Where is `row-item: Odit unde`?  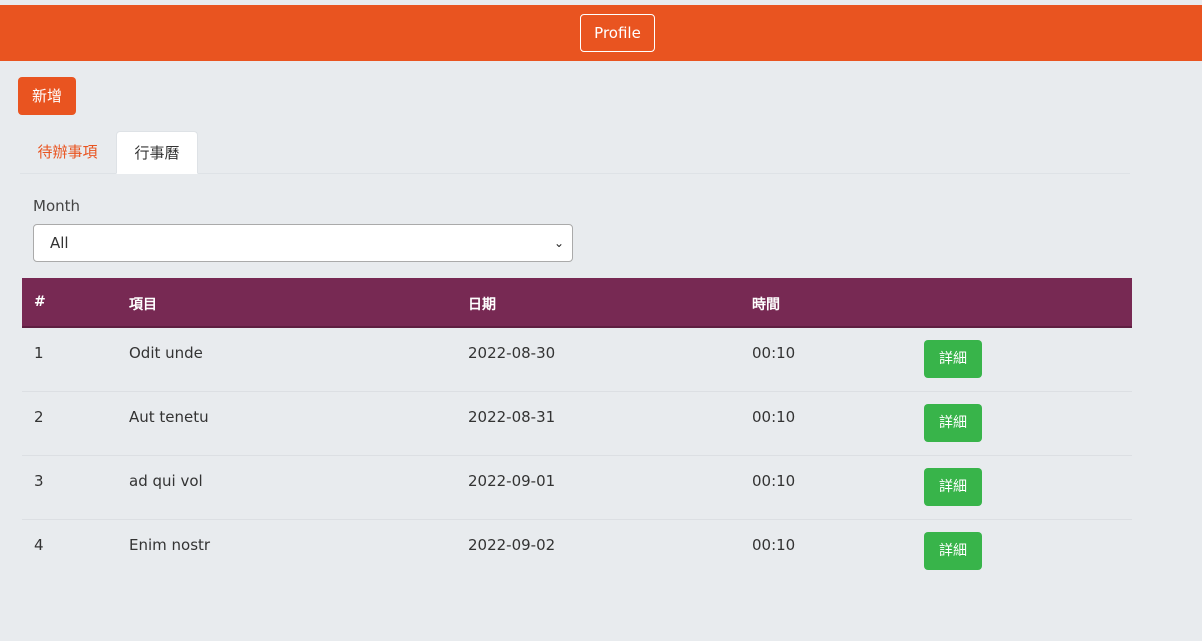 row-item: Odit unde is located at coordinates (166, 353).